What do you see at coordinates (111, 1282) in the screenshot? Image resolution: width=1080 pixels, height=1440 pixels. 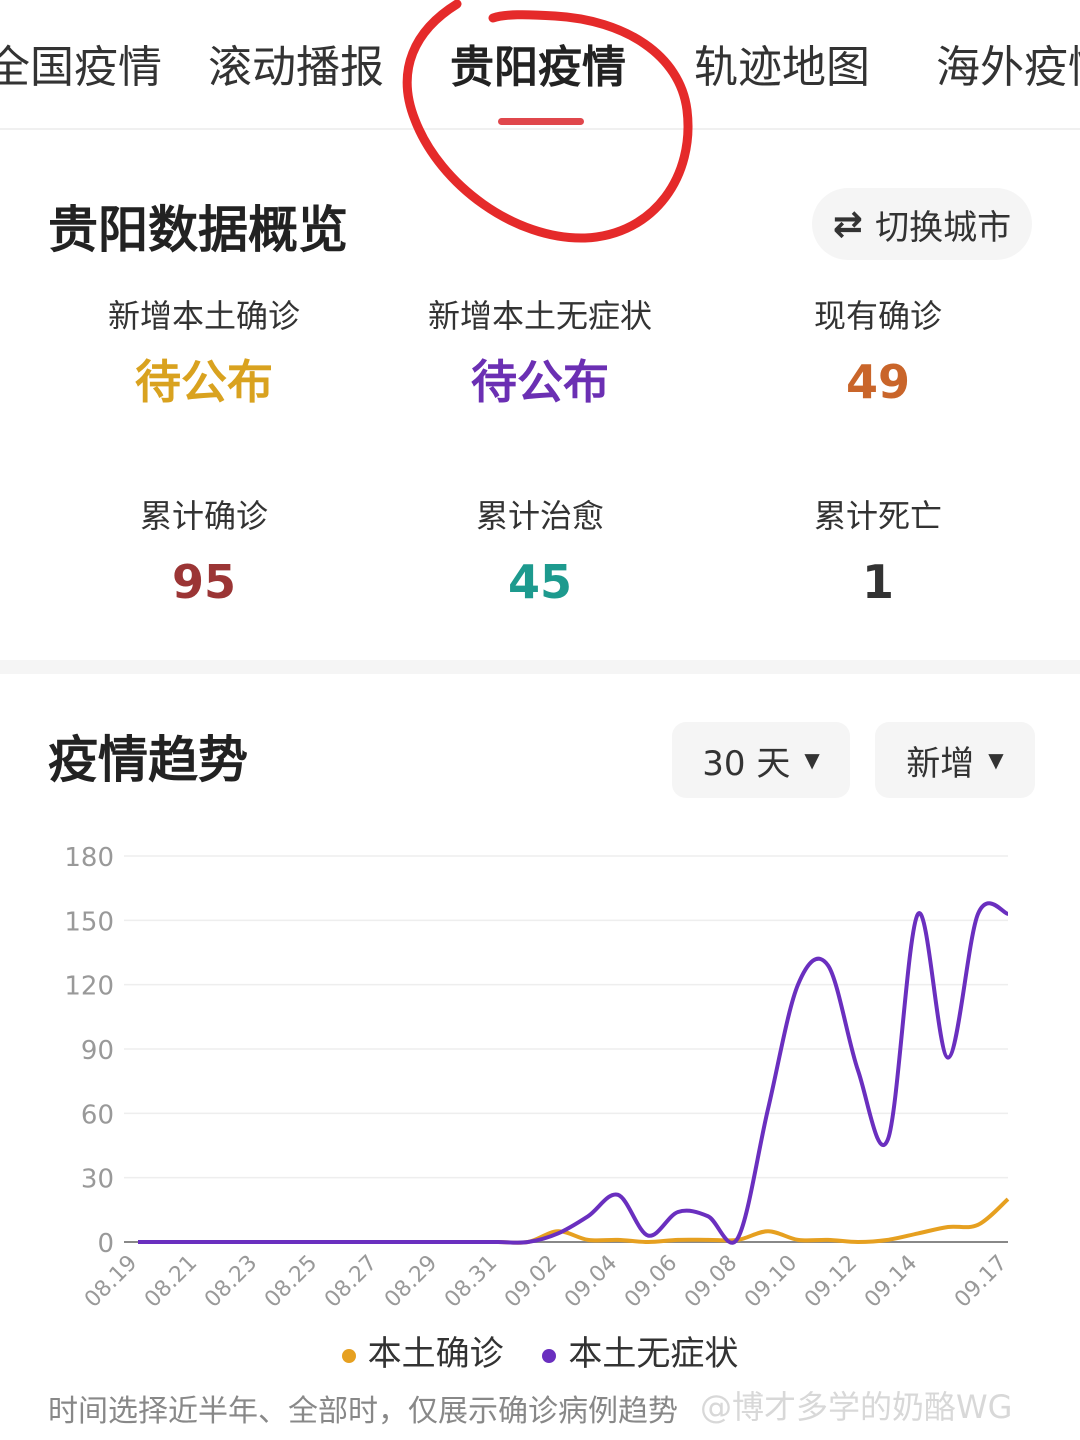 I see `x-tick-label: 08.19` at bounding box center [111, 1282].